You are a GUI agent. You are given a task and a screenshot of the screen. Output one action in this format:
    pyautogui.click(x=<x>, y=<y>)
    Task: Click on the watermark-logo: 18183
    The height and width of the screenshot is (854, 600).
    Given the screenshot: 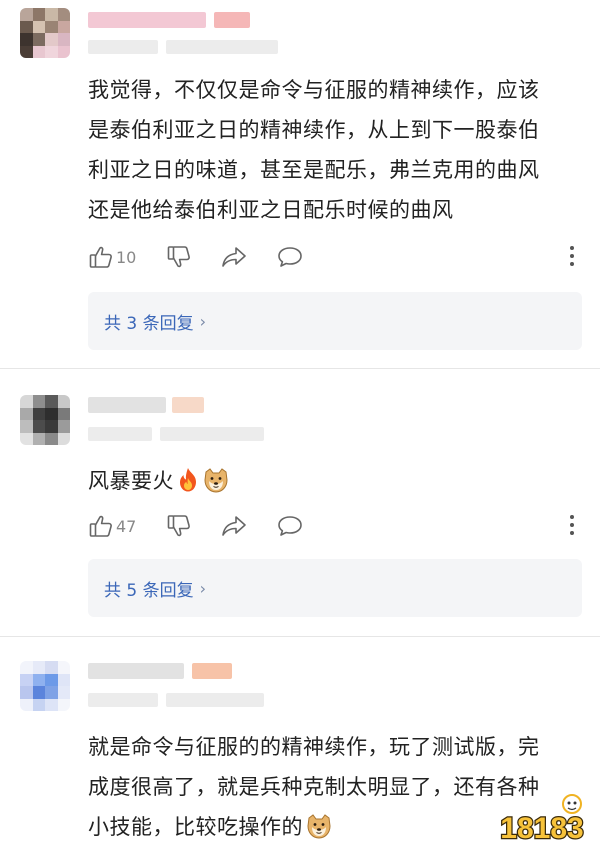 What is the action you would take?
    pyautogui.click(x=542, y=818)
    